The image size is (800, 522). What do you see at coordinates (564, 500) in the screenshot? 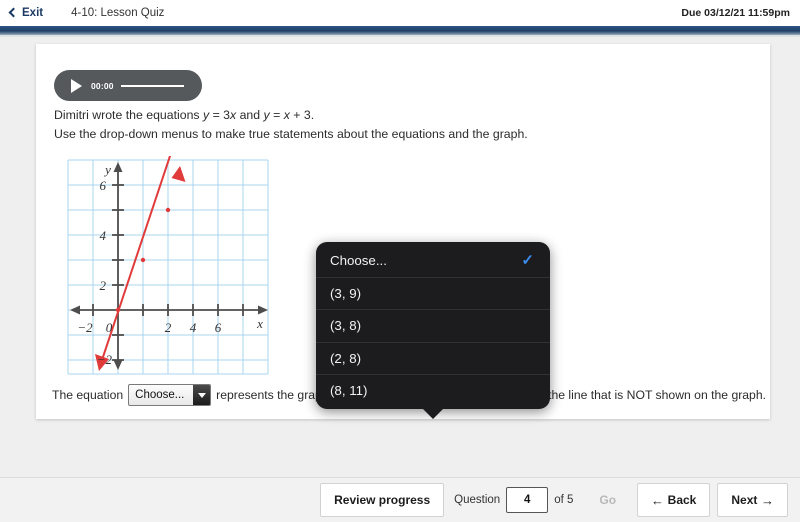
I see `question-total-label: of 5` at bounding box center [564, 500].